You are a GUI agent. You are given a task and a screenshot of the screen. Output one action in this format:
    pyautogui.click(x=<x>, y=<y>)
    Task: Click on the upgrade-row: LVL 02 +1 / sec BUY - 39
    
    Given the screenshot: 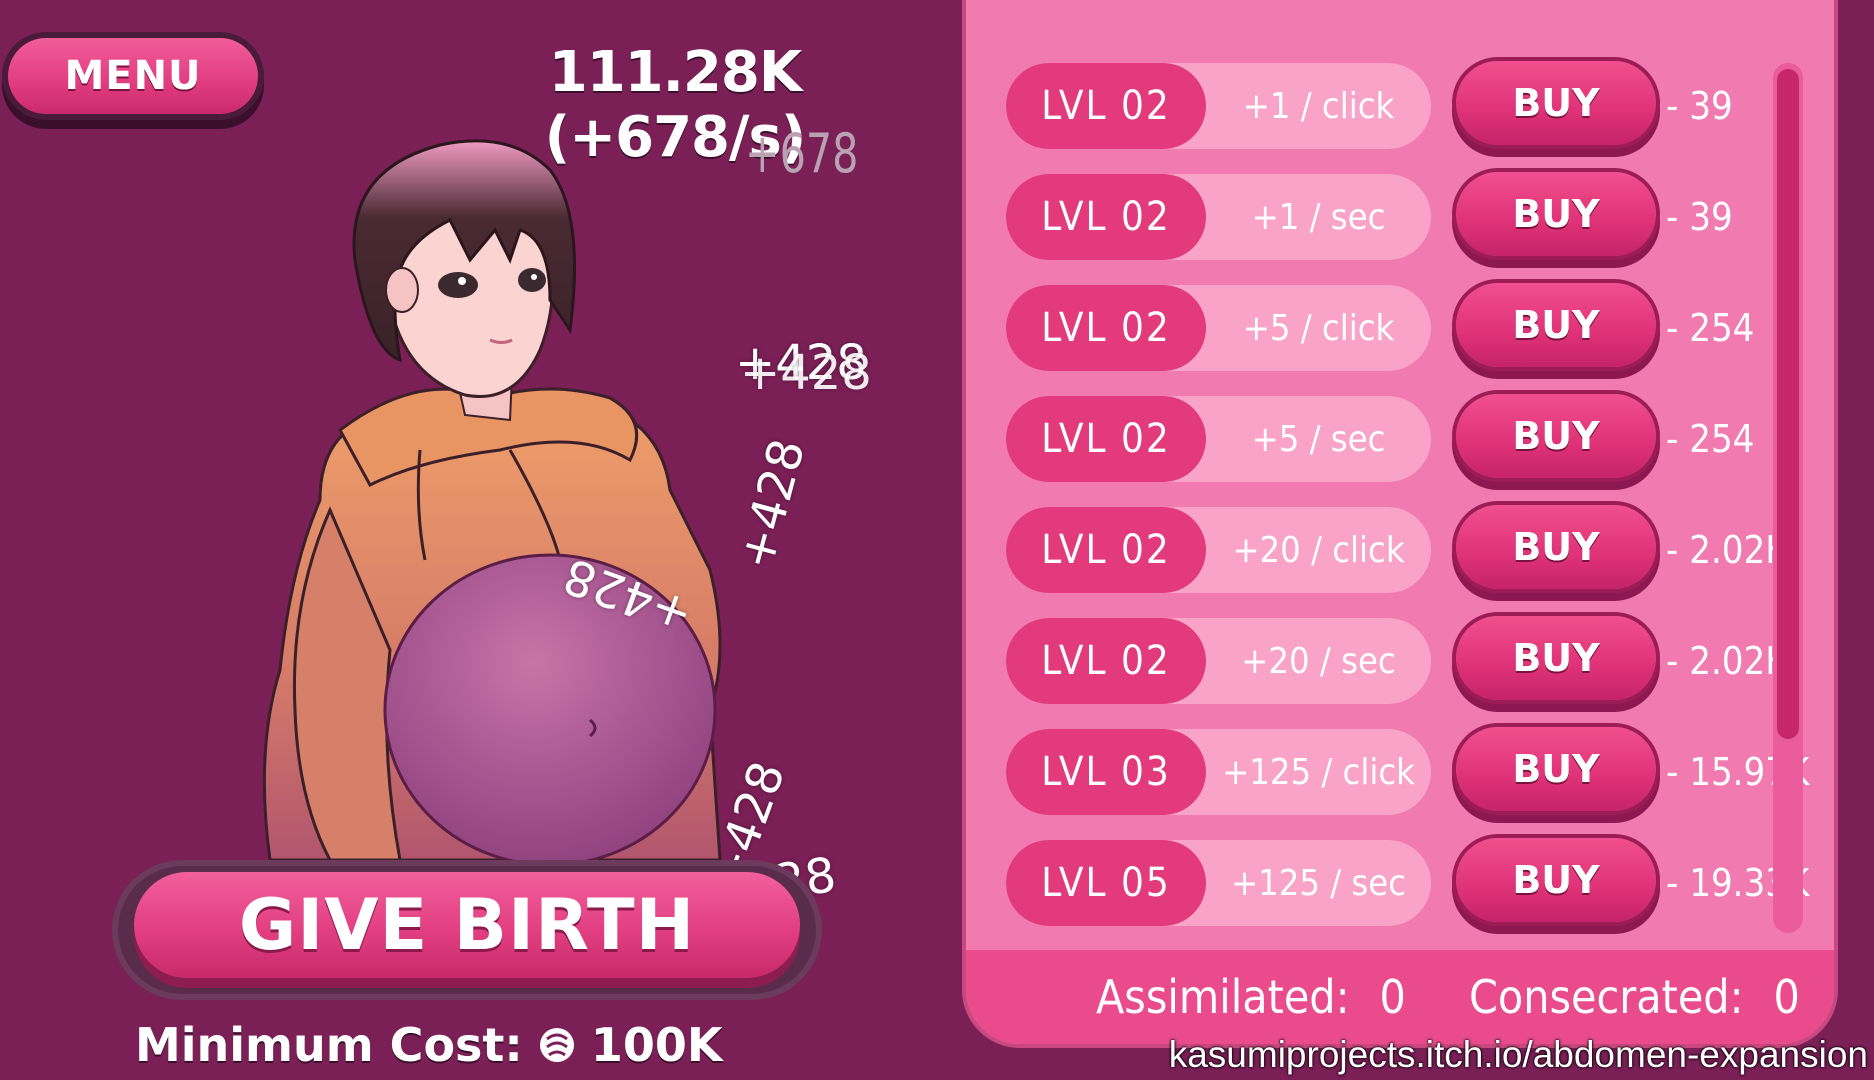 What is the action you would take?
    pyautogui.click(x=1428, y=216)
    